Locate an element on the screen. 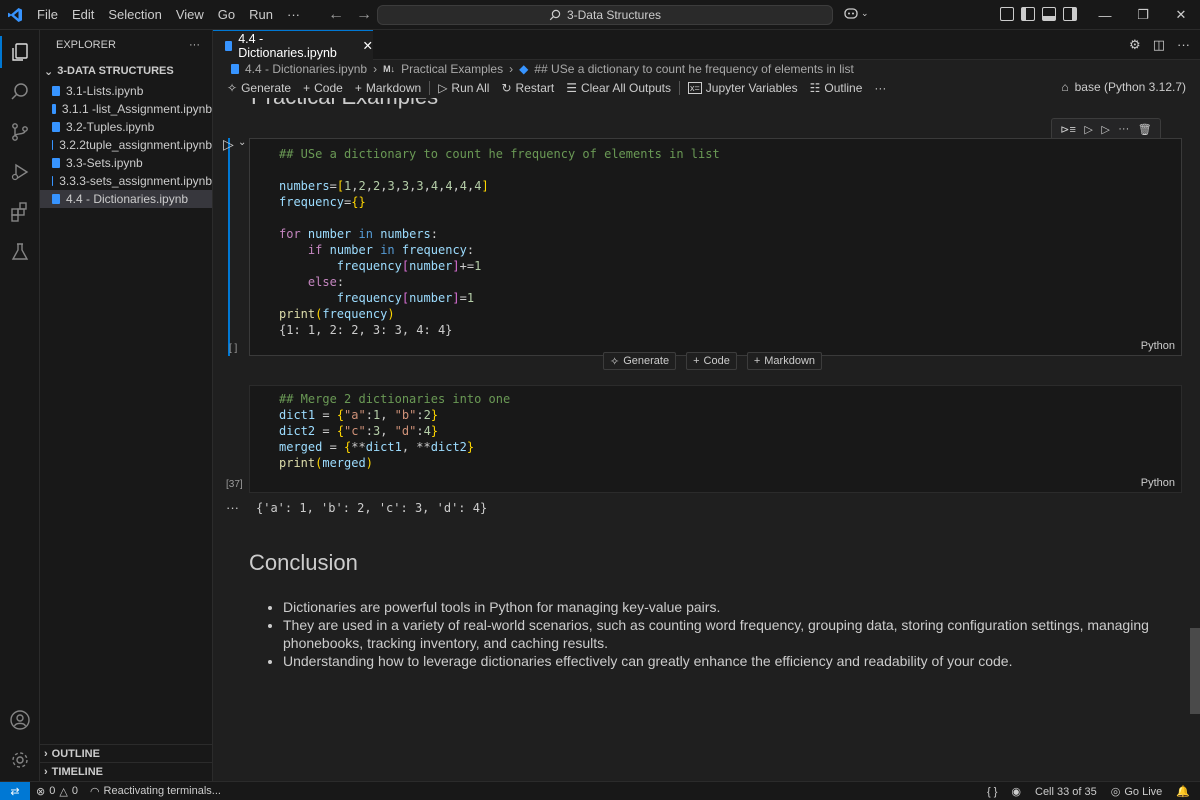  variables-icon: x= is located at coordinates (695, 88).